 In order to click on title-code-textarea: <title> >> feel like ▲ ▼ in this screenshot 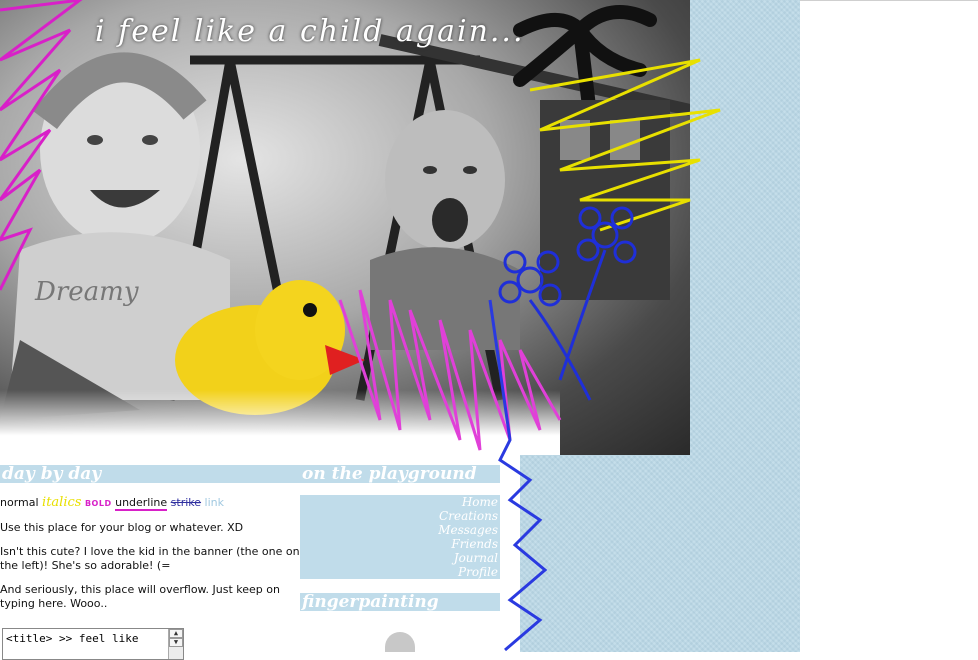, I will do `click(93, 644)`.